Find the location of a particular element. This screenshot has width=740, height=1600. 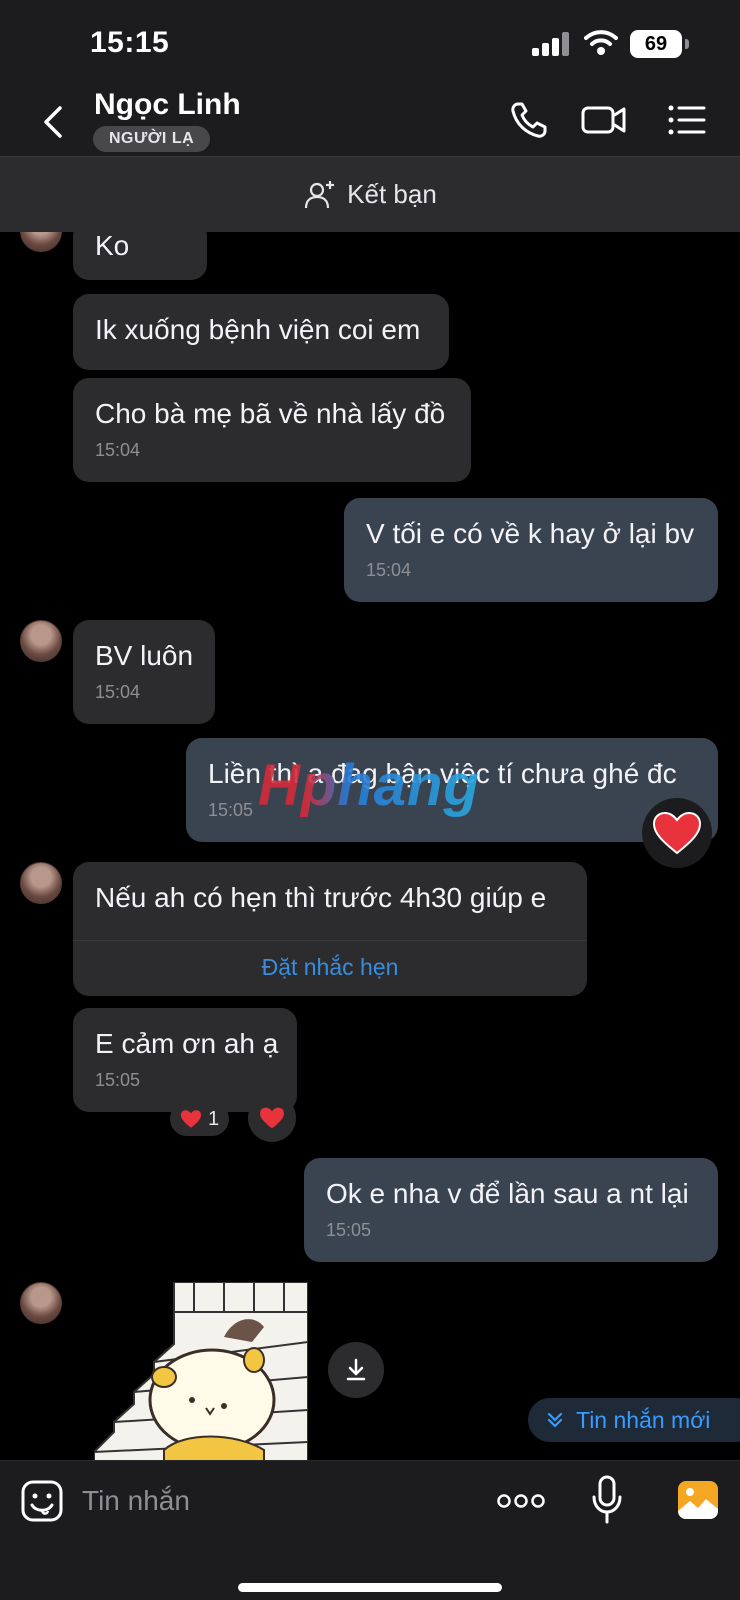

home-indicator is located at coordinates (370, 1587).